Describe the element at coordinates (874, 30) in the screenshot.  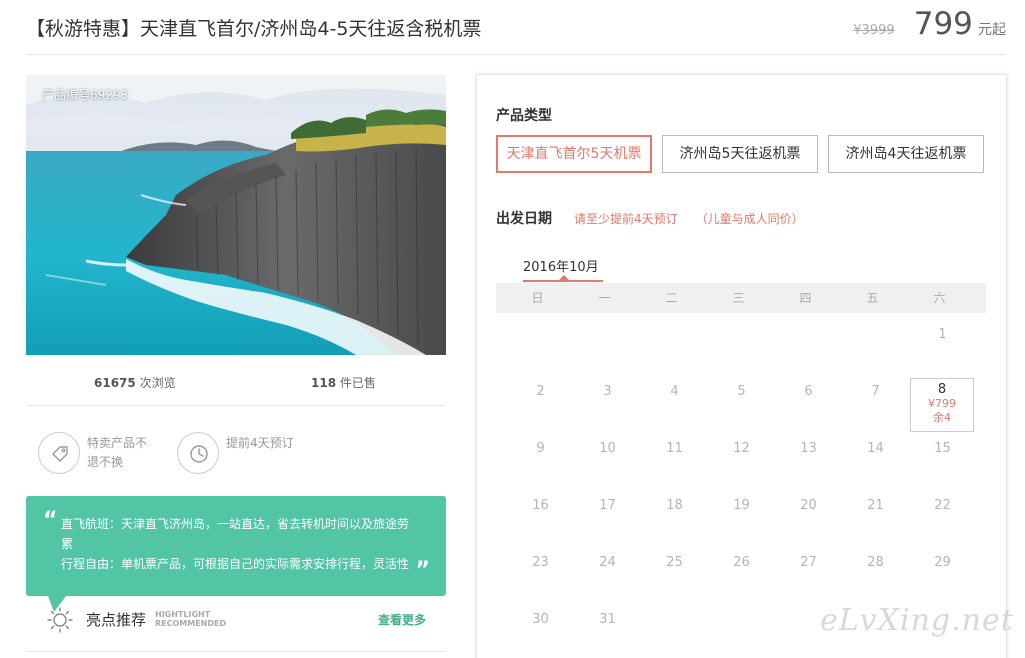
I see `original-price: ¥3999` at that location.